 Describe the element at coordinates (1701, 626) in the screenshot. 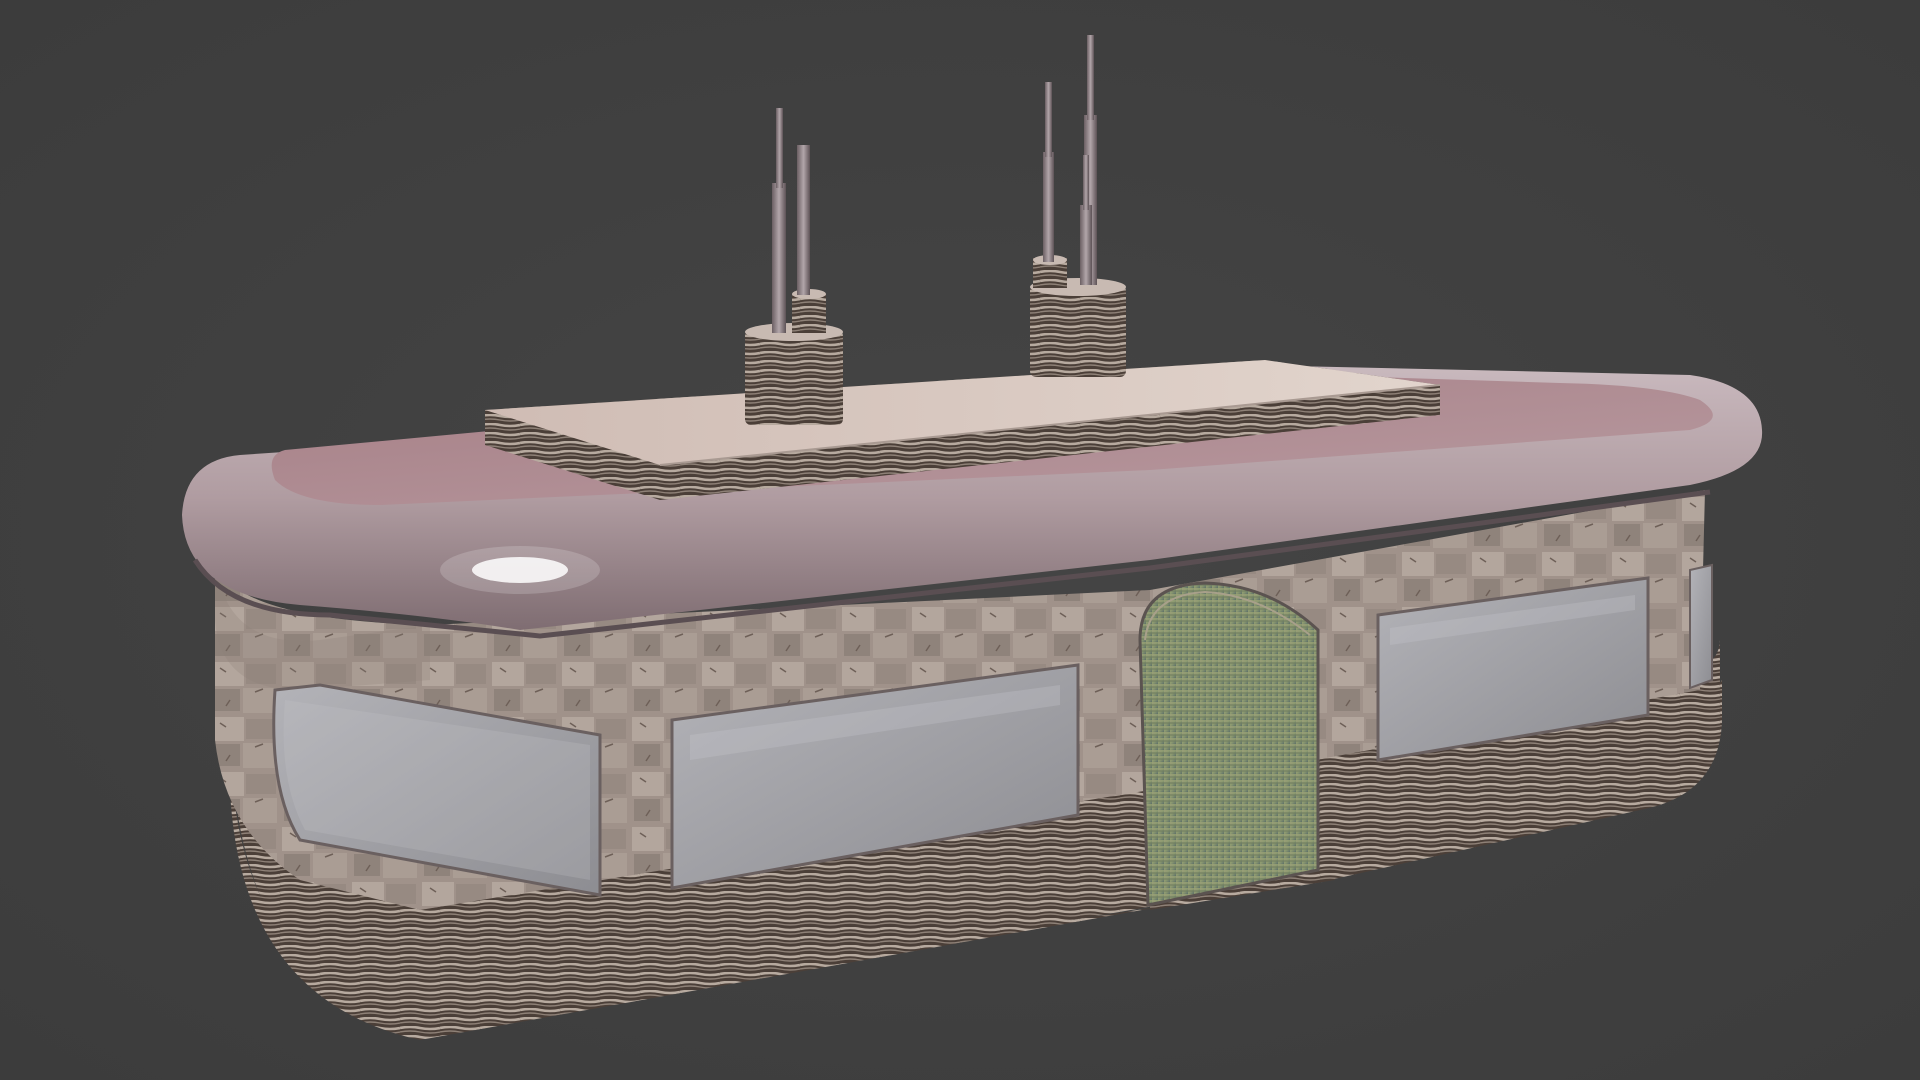

I see `window-side-right` at that location.